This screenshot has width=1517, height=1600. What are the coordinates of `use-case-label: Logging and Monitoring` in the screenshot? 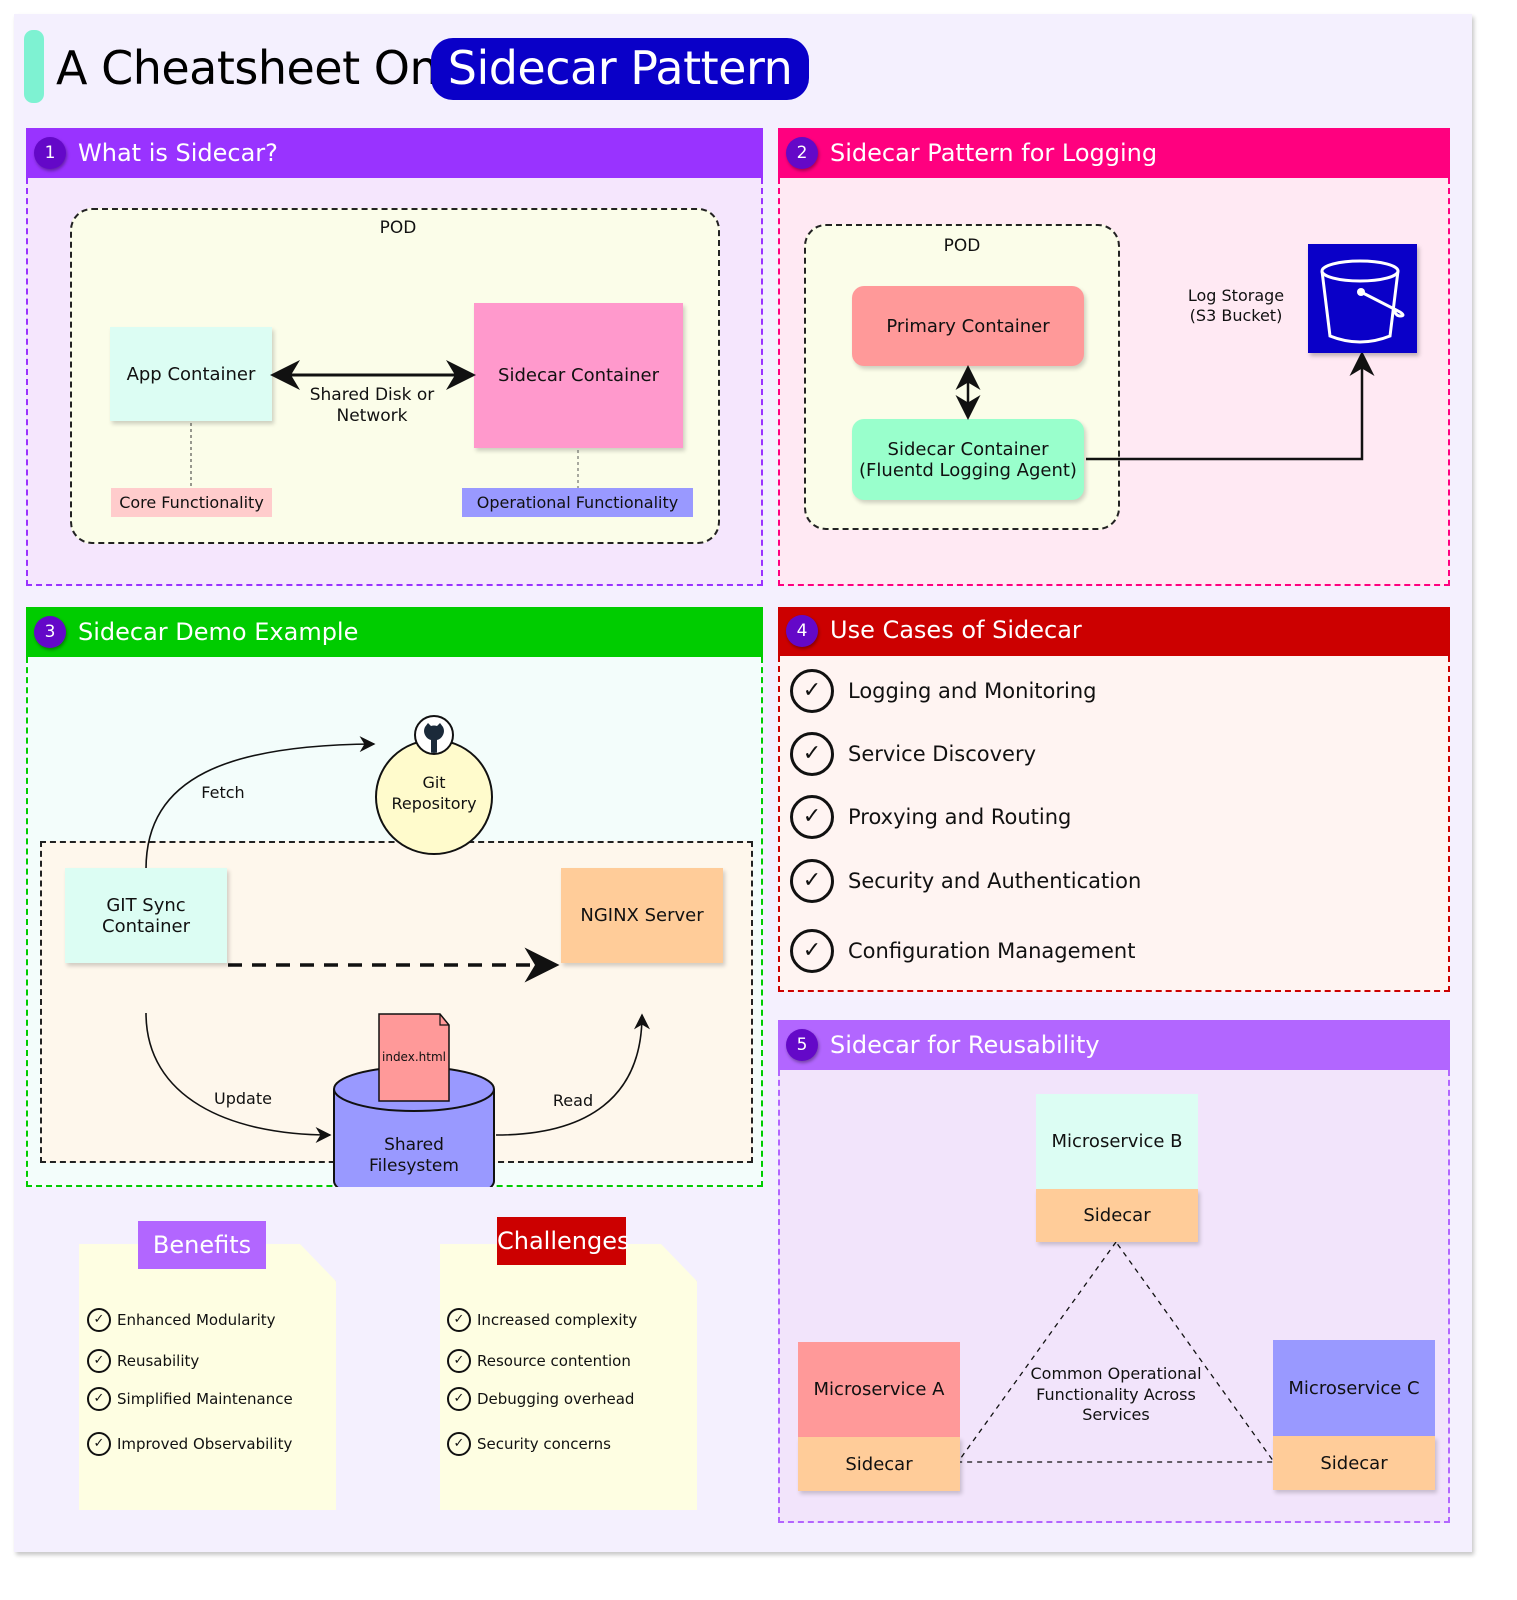 It's located at (972, 691).